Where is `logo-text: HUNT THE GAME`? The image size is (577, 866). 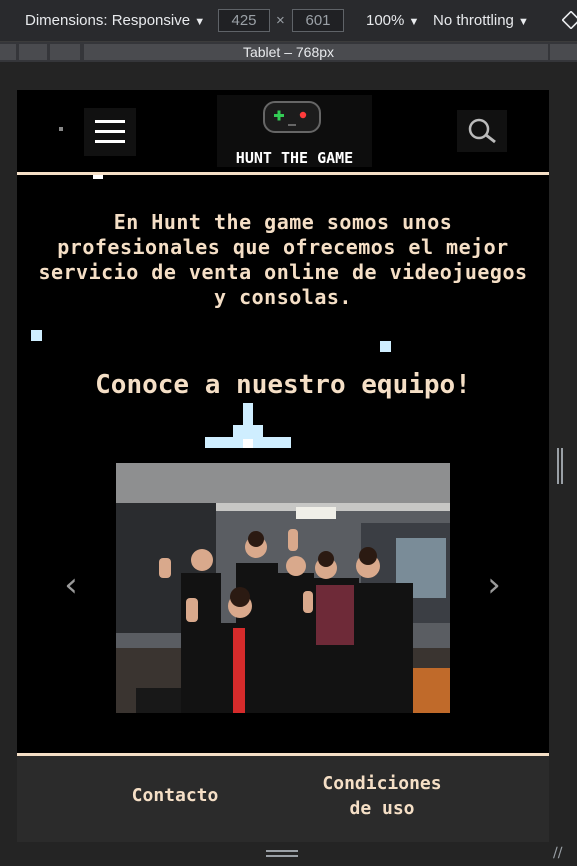 logo-text: HUNT THE GAME is located at coordinates (294, 158).